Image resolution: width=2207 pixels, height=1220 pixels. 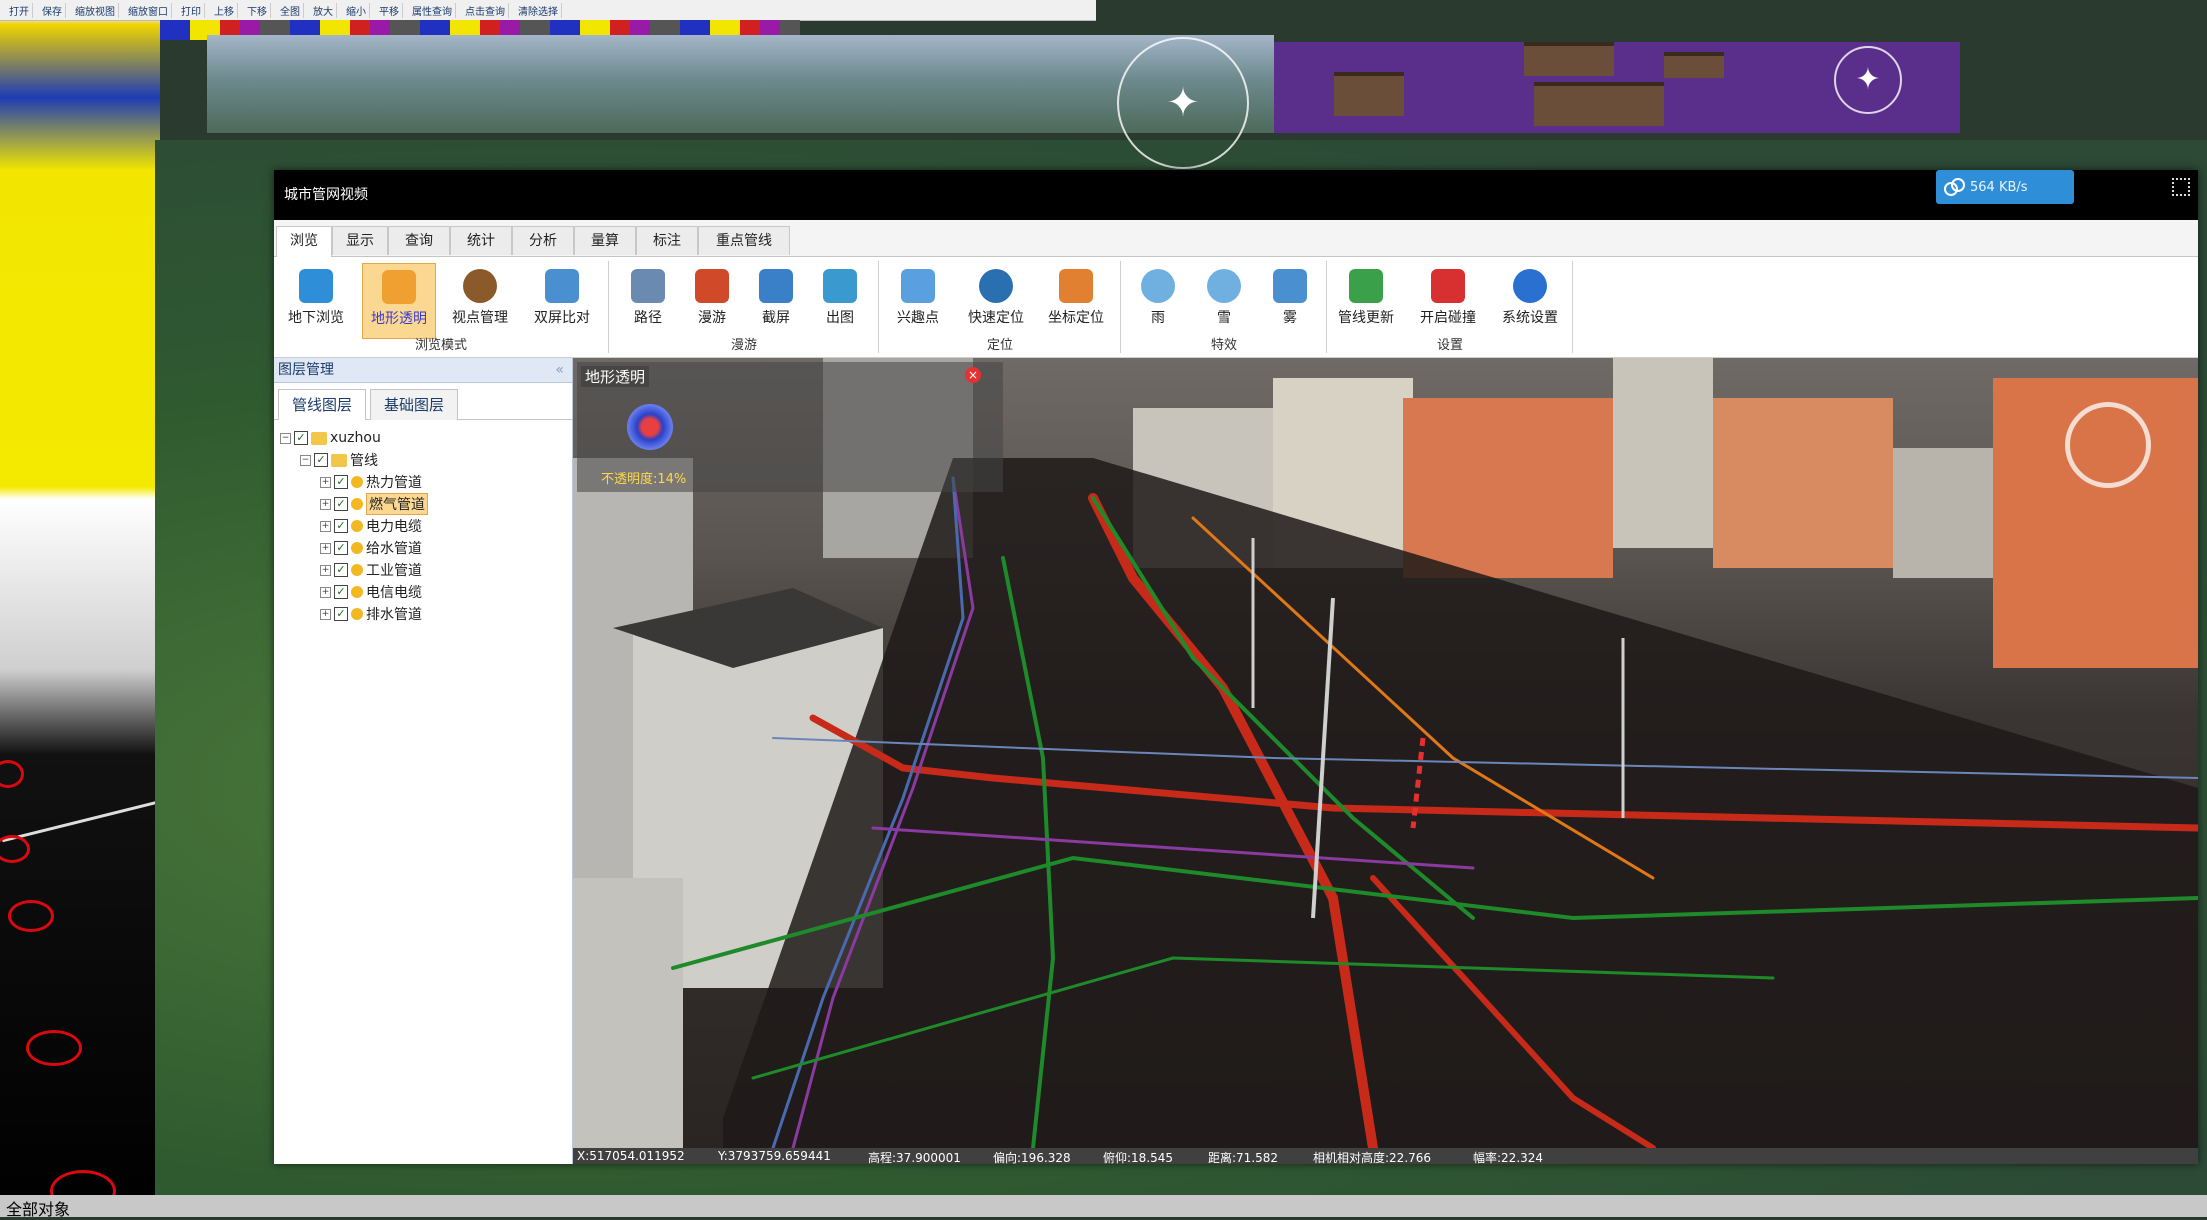 What do you see at coordinates (1530, 286) in the screenshot?
I see `system-settings-icon` at bounding box center [1530, 286].